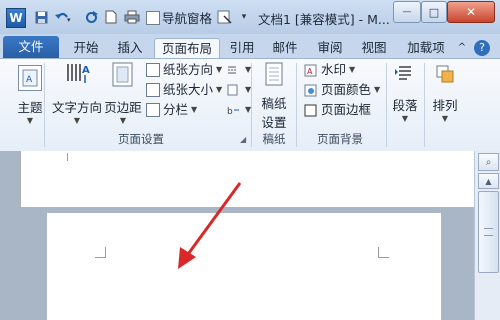 This screenshot has height=320, width=500. What do you see at coordinates (462, 48) in the screenshot?
I see `ribbon-collapse-icon: ^` at bounding box center [462, 48].